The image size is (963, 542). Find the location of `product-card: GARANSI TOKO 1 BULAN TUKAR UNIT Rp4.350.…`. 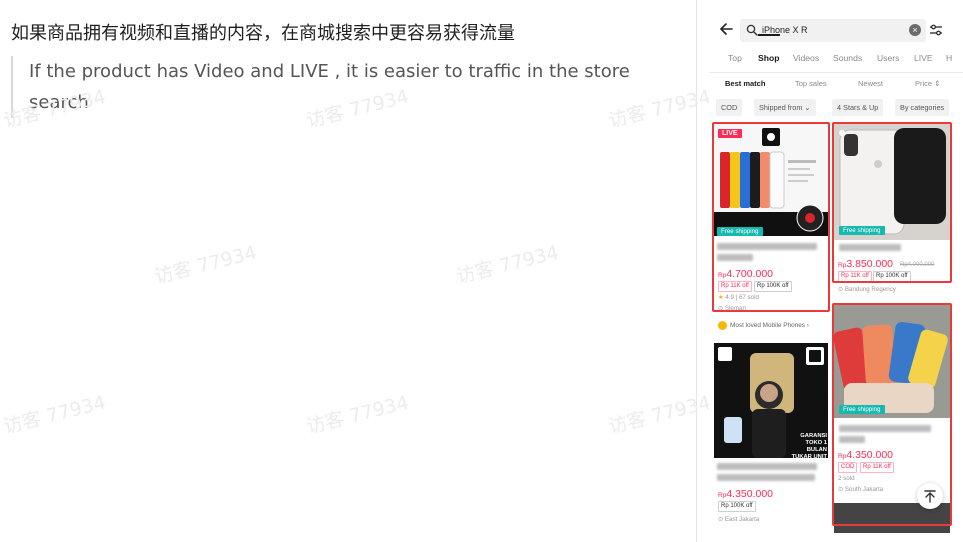

product-card: GARANSI TOKO 1 BULAN TUKAR UNIT Rp4.350.… is located at coordinates (771, 438).